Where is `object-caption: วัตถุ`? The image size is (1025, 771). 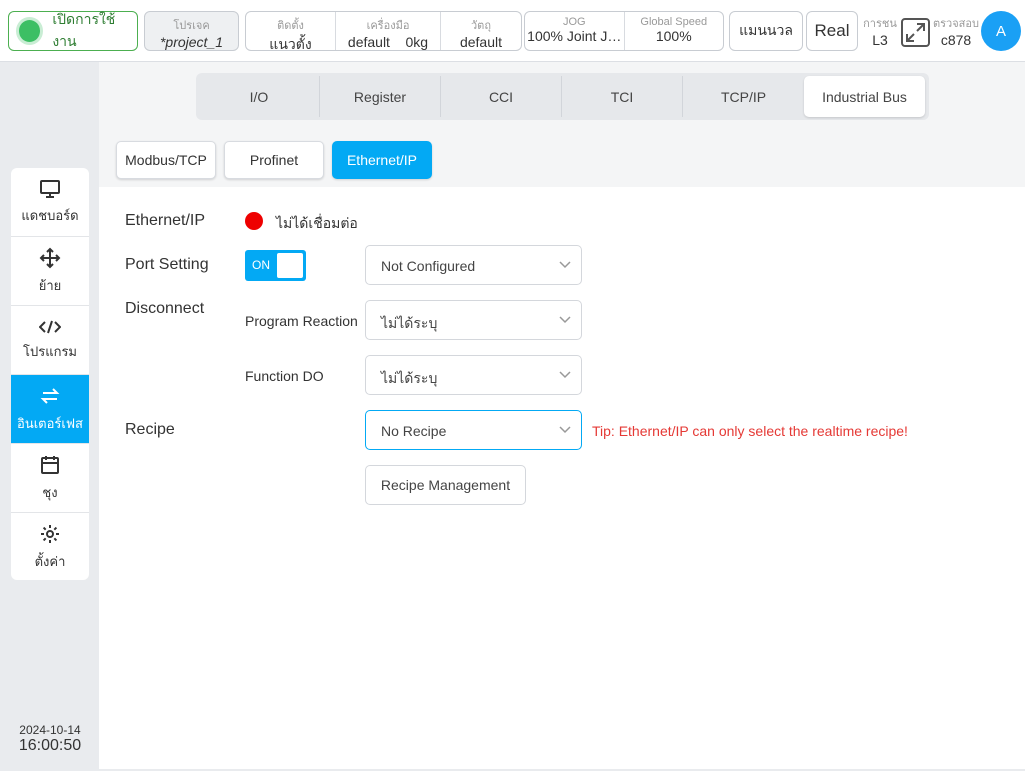
object-caption: วัตถุ is located at coordinates (481, 26).